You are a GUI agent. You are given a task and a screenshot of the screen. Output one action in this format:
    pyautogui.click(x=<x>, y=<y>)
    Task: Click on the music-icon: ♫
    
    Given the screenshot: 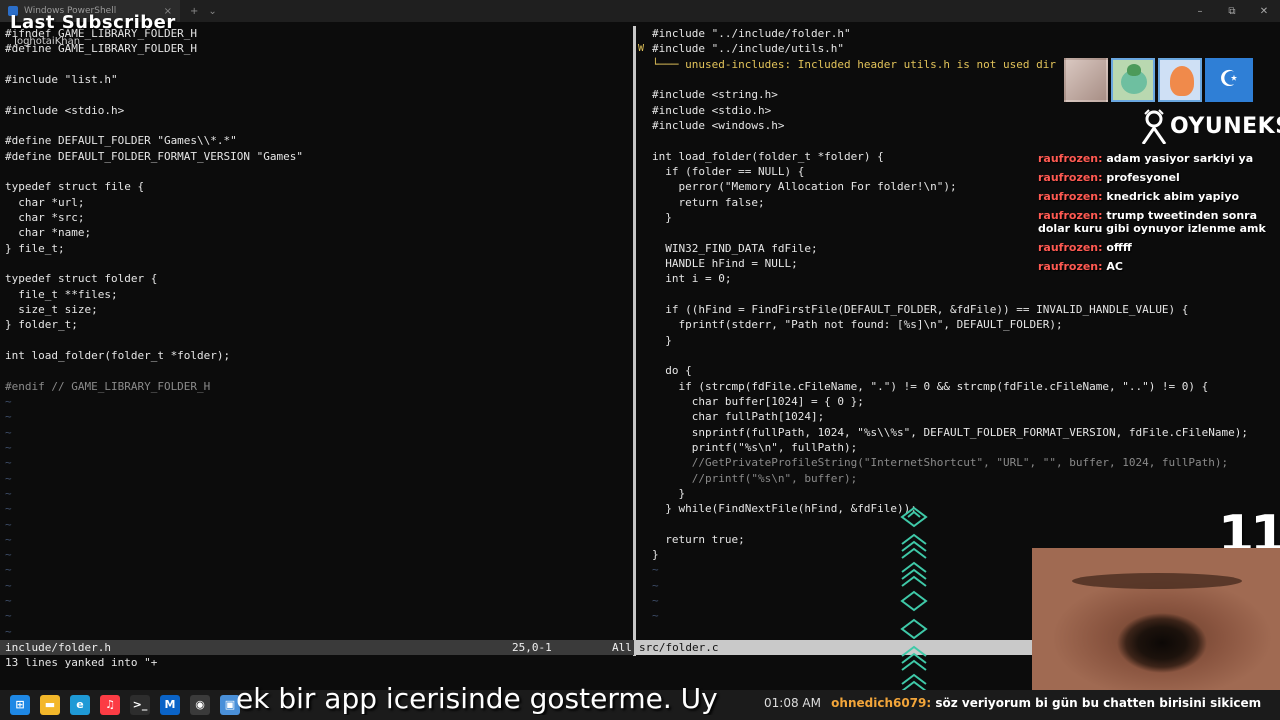 What is the action you would take?
    pyautogui.click(x=110, y=705)
    